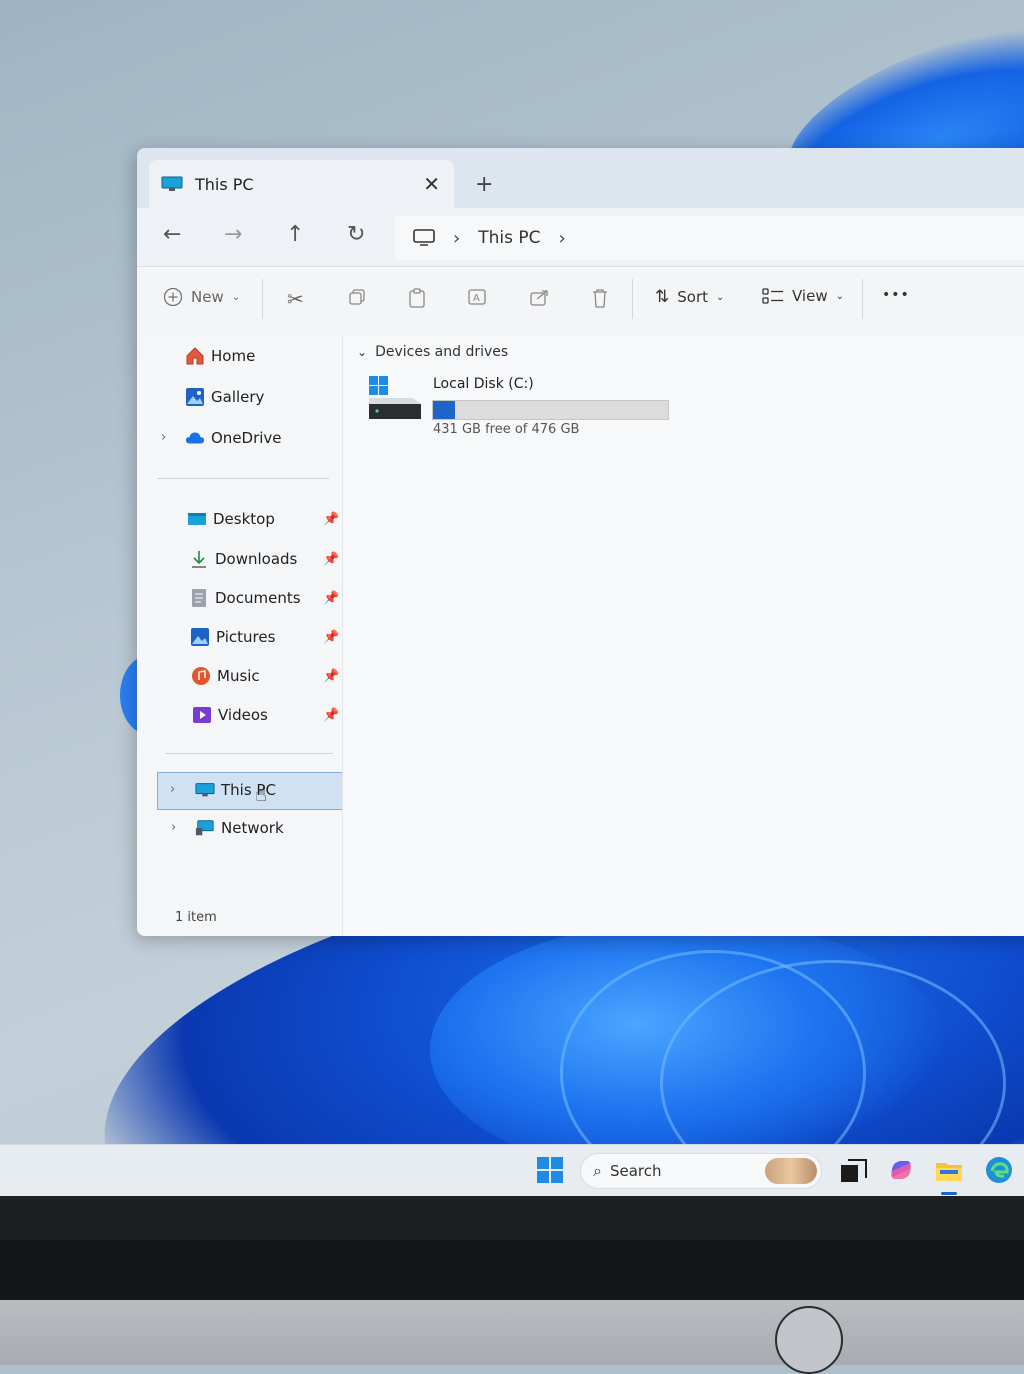 The width and height of the screenshot is (1024, 1374). Describe the element at coordinates (233, 356) in the screenshot. I see `sidebar-item-label: Home` at that location.